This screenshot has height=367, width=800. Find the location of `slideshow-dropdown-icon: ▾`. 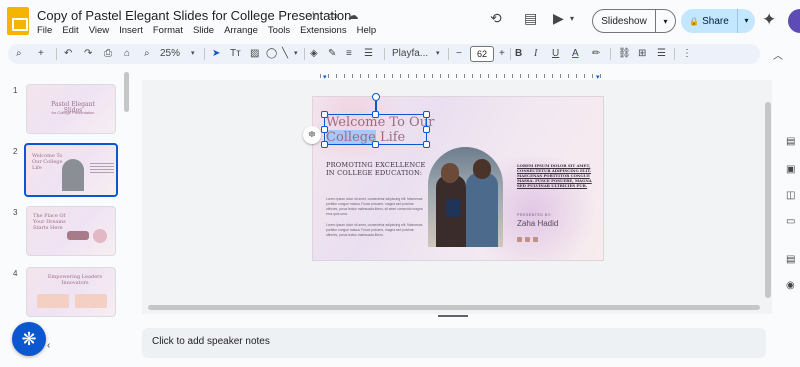

slideshow-dropdown-icon: ▾ is located at coordinates (665, 21).